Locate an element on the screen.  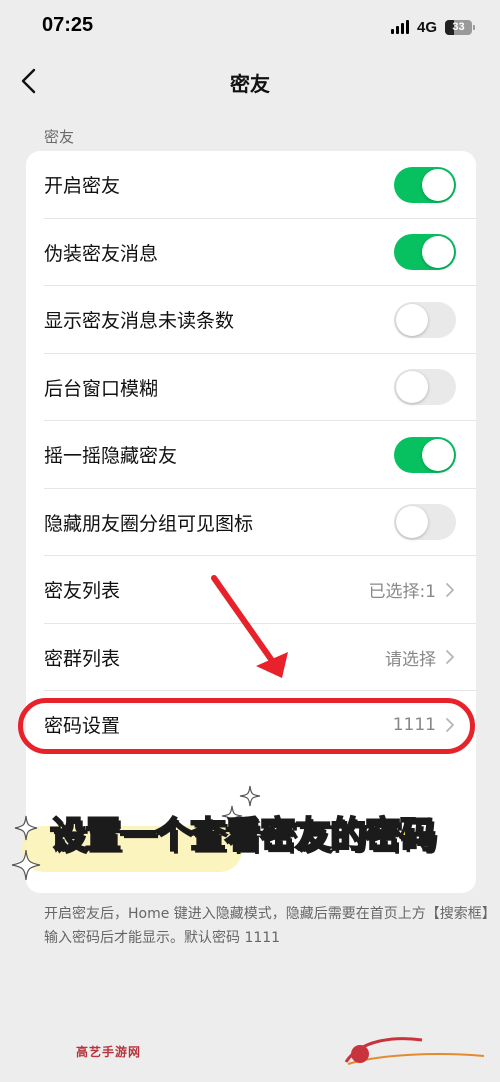
row-background-blur: 后台窗口模糊 is located at coordinates (251, 387).